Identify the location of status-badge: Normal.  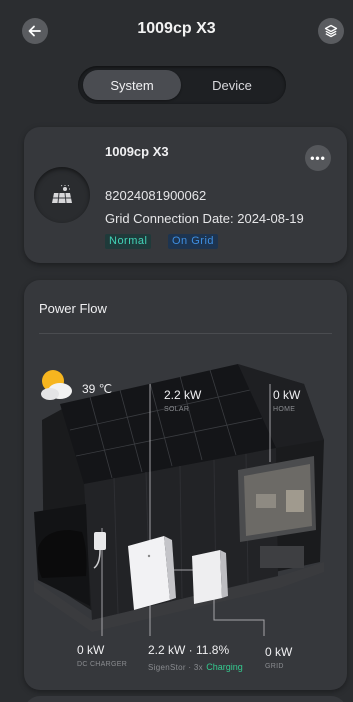
(128, 241).